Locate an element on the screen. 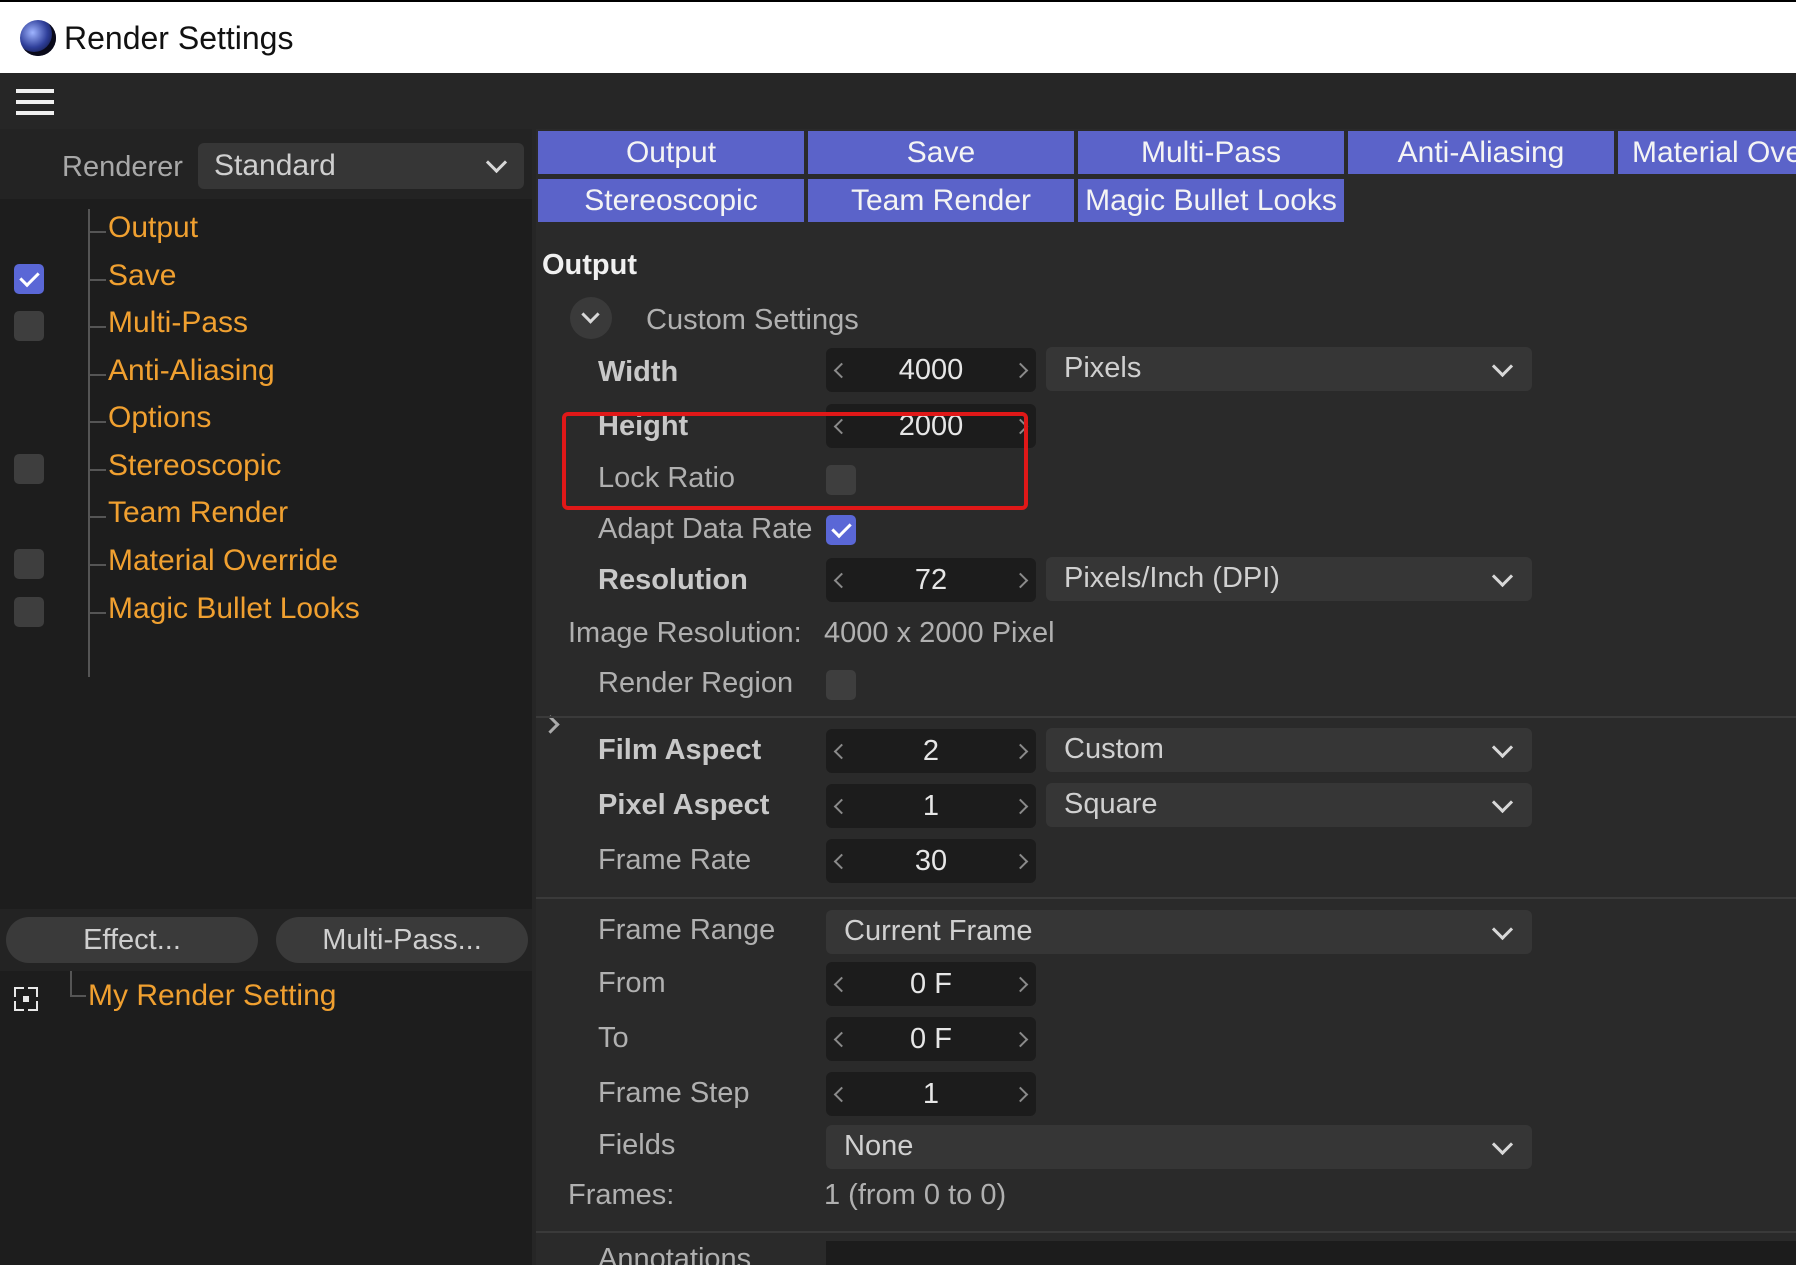 This screenshot has width=1796, height=1265. focus-frame-icon is located at coordinates (26, 999).